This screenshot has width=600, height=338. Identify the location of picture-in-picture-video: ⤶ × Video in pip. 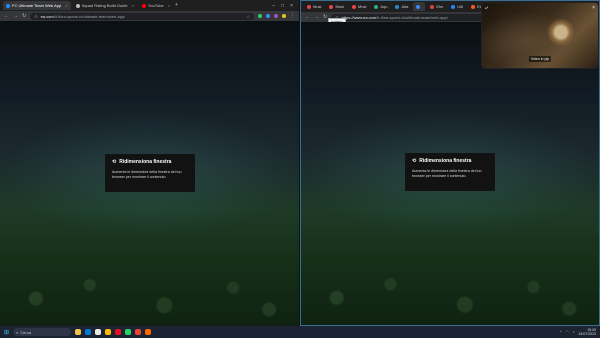
(540, 35).